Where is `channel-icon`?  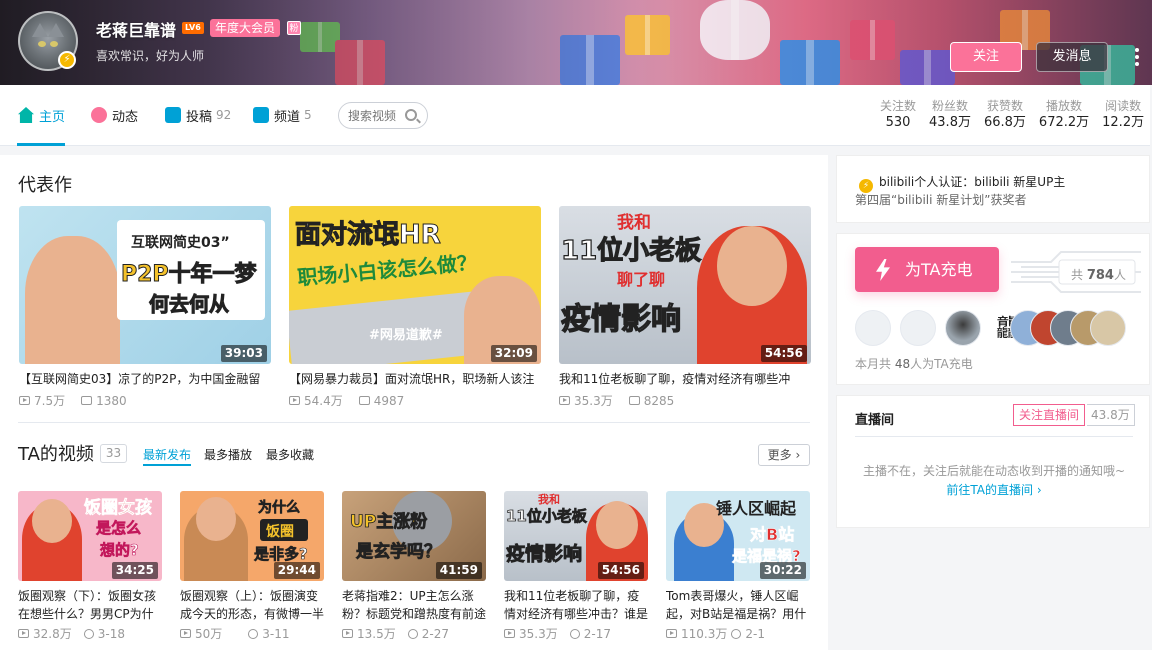 channel-icon is located at coordinates (261, 115).